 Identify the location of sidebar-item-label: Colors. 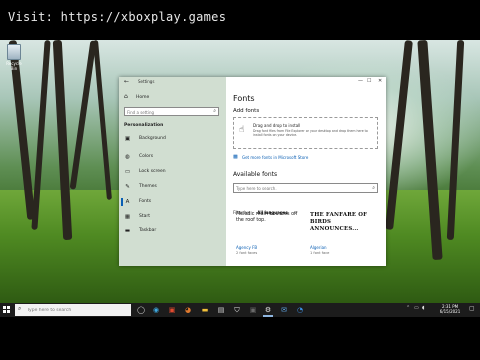
(146, 156).